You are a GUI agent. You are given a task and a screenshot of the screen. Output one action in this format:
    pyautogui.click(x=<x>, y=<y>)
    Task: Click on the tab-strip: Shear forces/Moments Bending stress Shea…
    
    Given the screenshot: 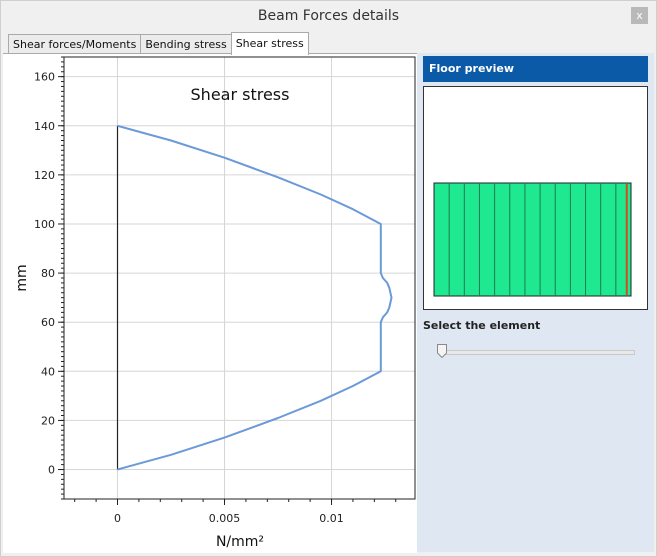 What is the action you would take?
    pyautogui.click(x=158, y=43)
    